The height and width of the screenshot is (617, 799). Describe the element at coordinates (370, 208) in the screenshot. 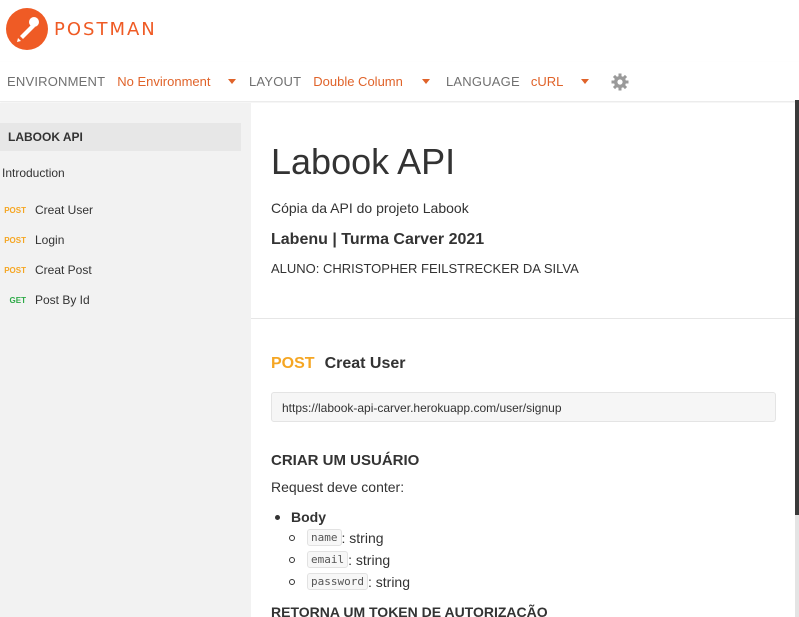

I see `collection-description: Cópia da API do projeto Labook` at that location.